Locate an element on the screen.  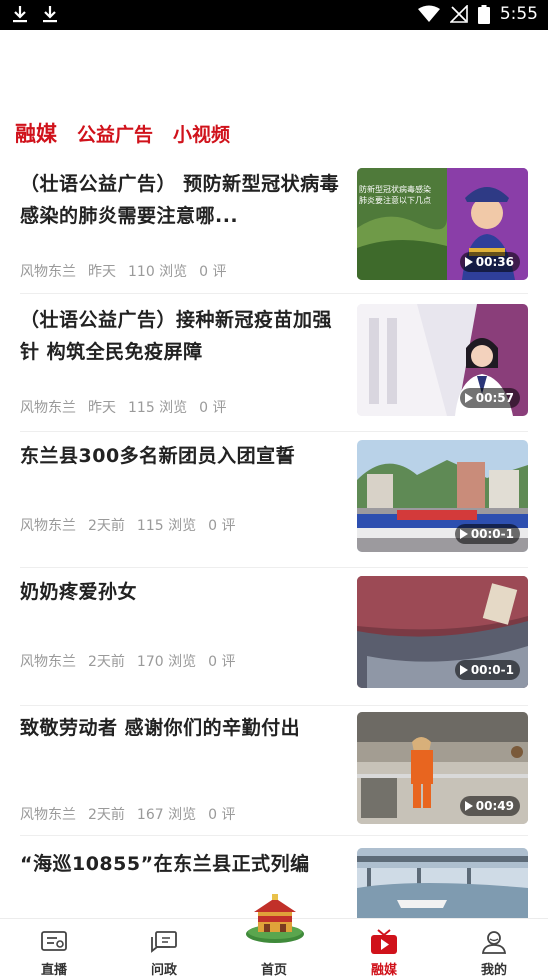
profile-icon is located at coordinates (494, 942).